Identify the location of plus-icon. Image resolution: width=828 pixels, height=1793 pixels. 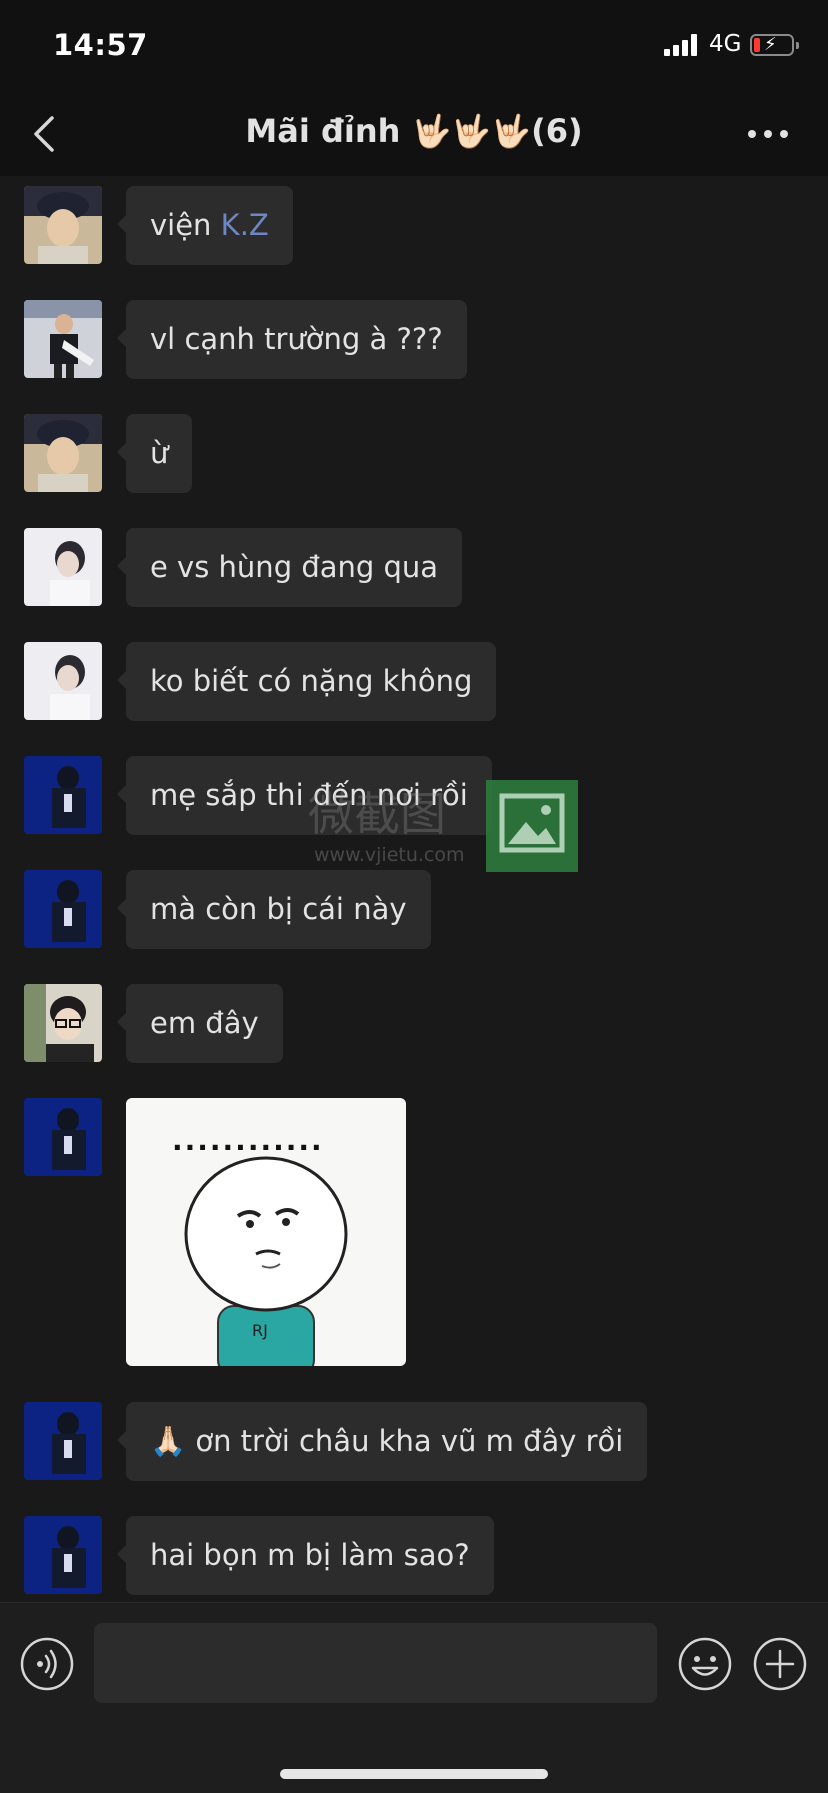
(780, 1664).